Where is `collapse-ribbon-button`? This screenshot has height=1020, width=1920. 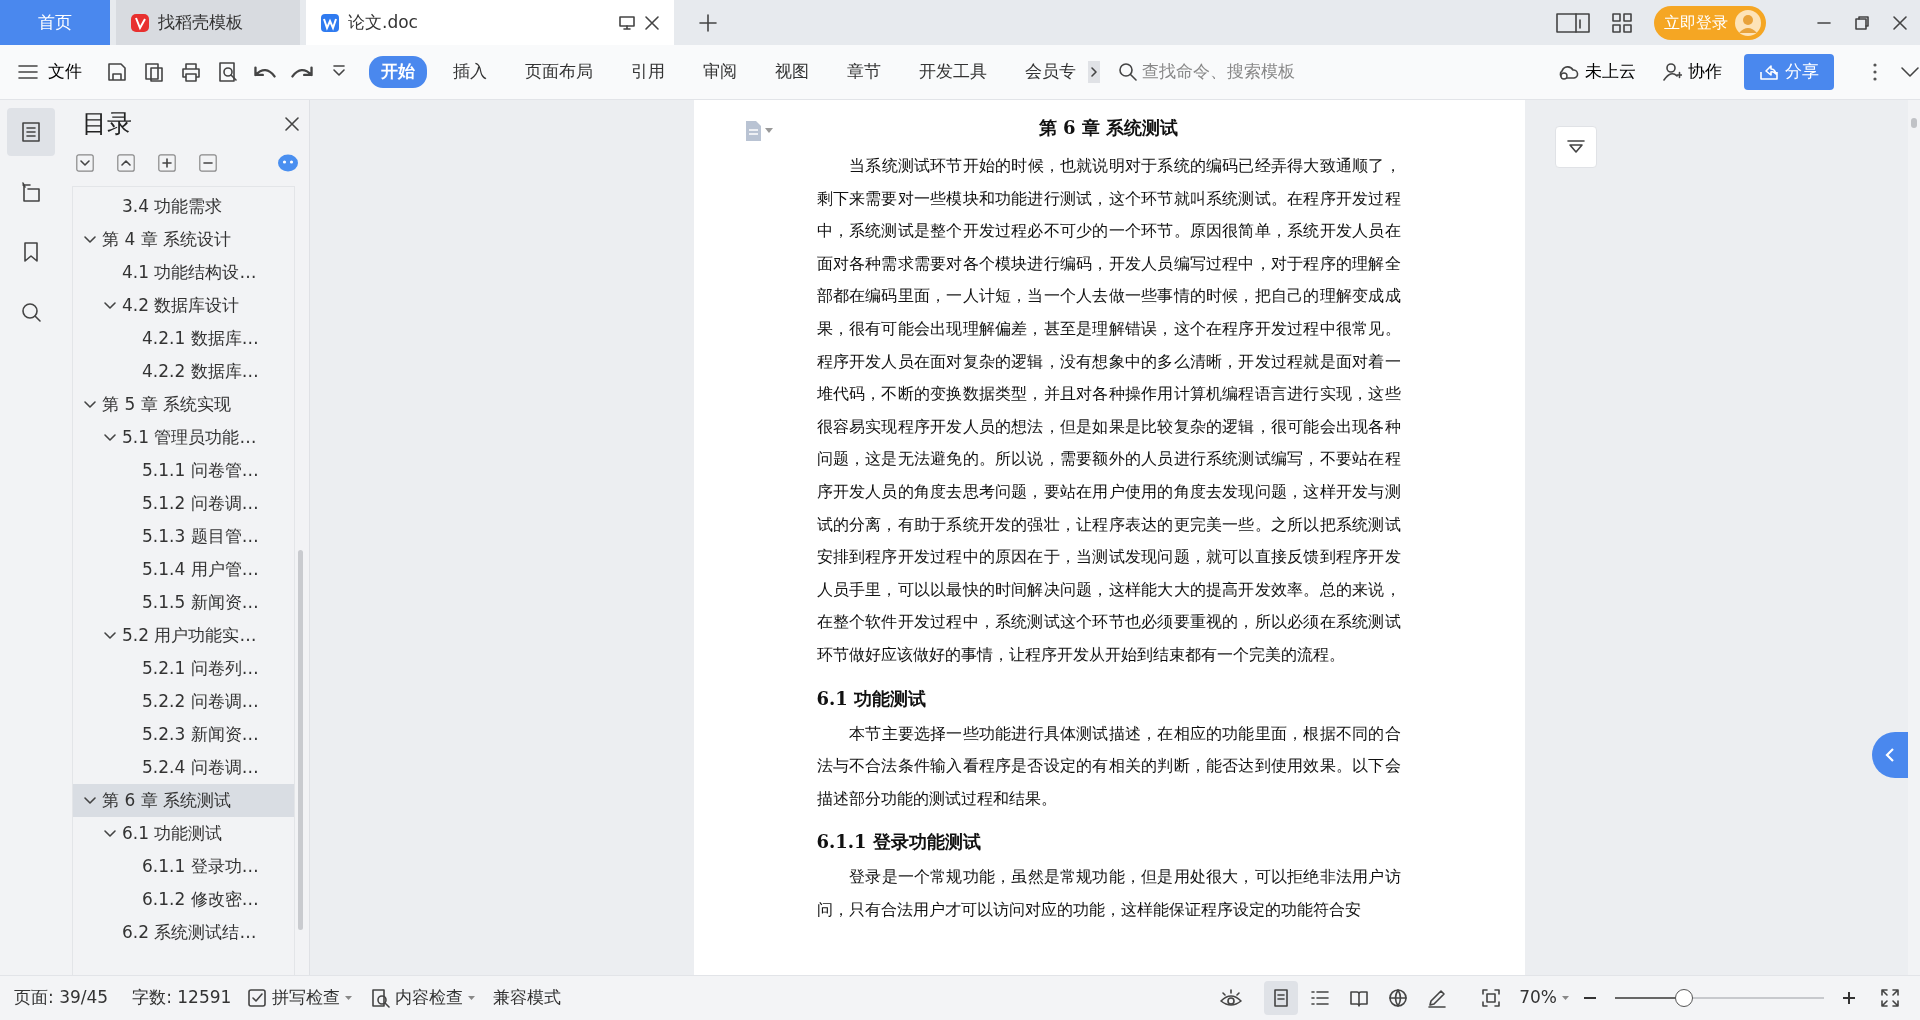
collapse-ribbon-button is located at coordinates (1910, 72).